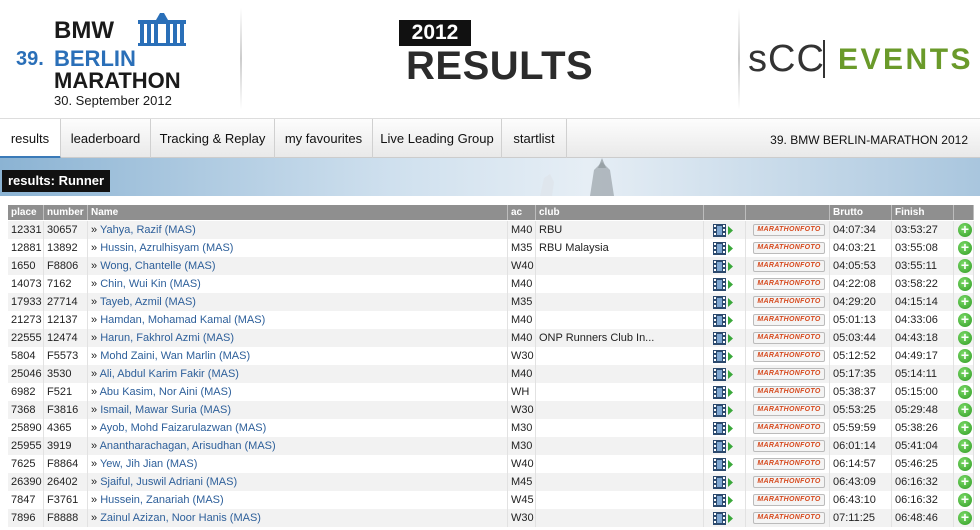 The width and height of the screenshot is (980, 530). I want to click on runner-link: Yahya, Razif (MAS), so click(148, 230).